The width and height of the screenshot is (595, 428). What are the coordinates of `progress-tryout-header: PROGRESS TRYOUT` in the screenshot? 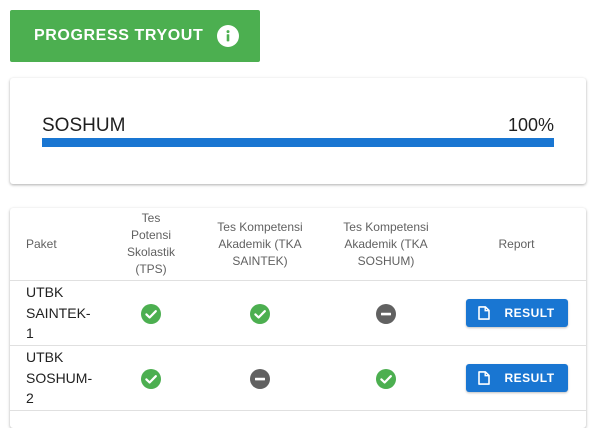 It's located at (135, 36).